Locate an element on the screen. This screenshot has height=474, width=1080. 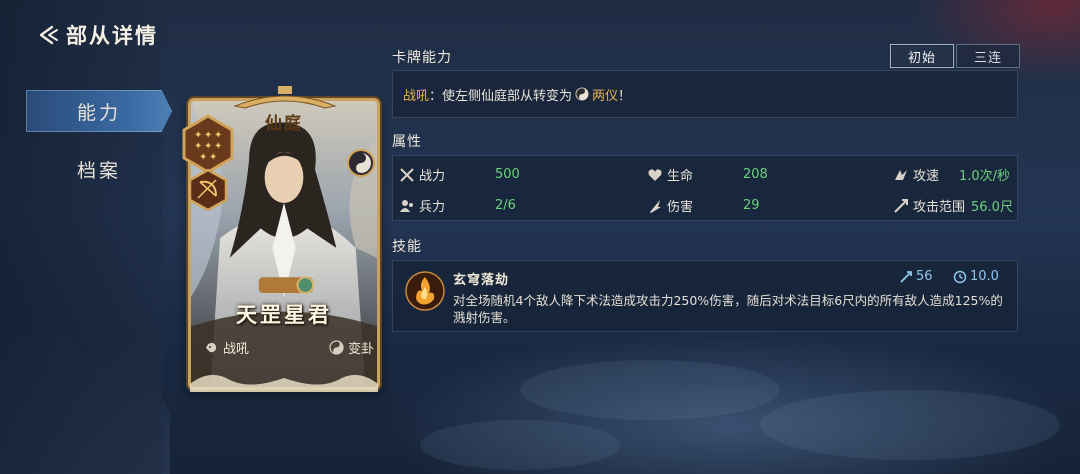
sidebar-item-archive: 档案 is located at coordinates (99, 169).